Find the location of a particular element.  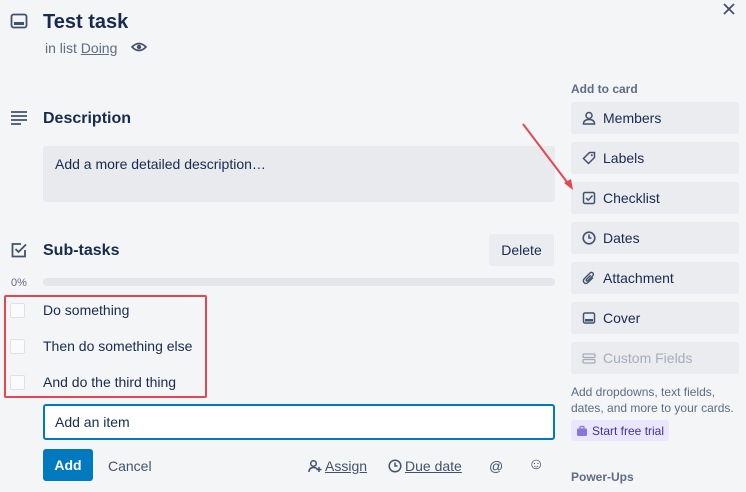

list-link: Doing is located at coordinates (99, 48).